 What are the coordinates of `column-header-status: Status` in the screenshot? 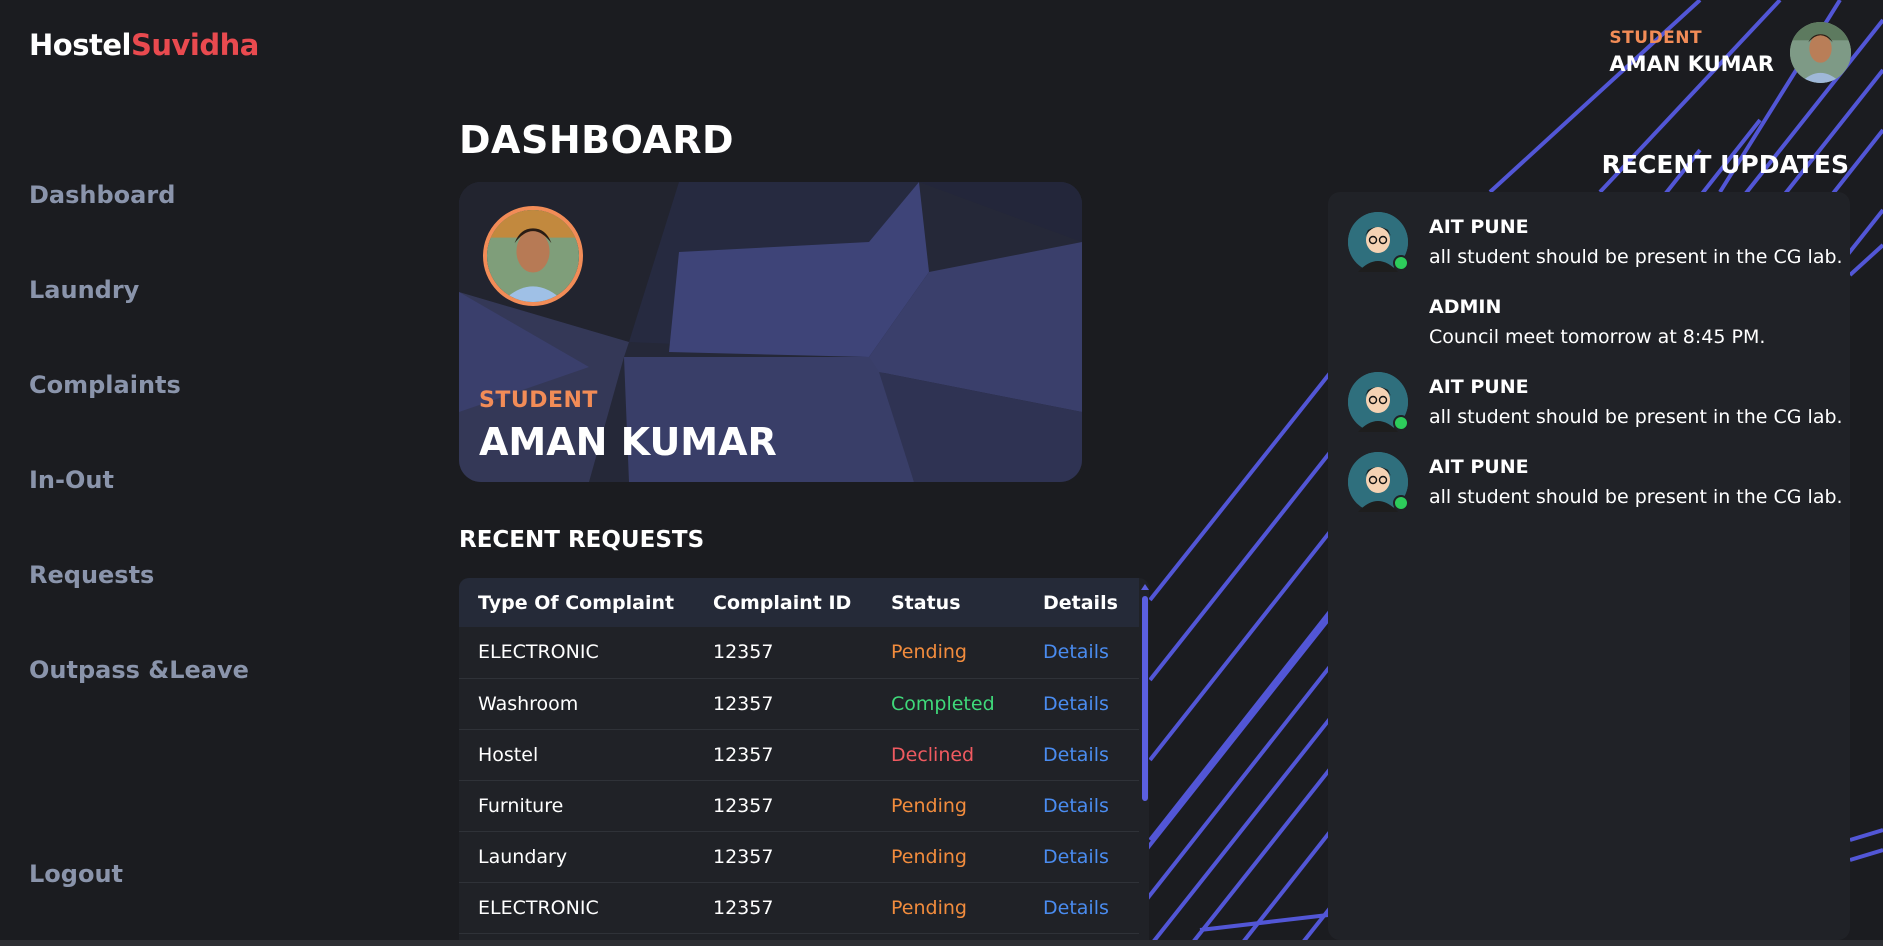 It's located at (926, 602).